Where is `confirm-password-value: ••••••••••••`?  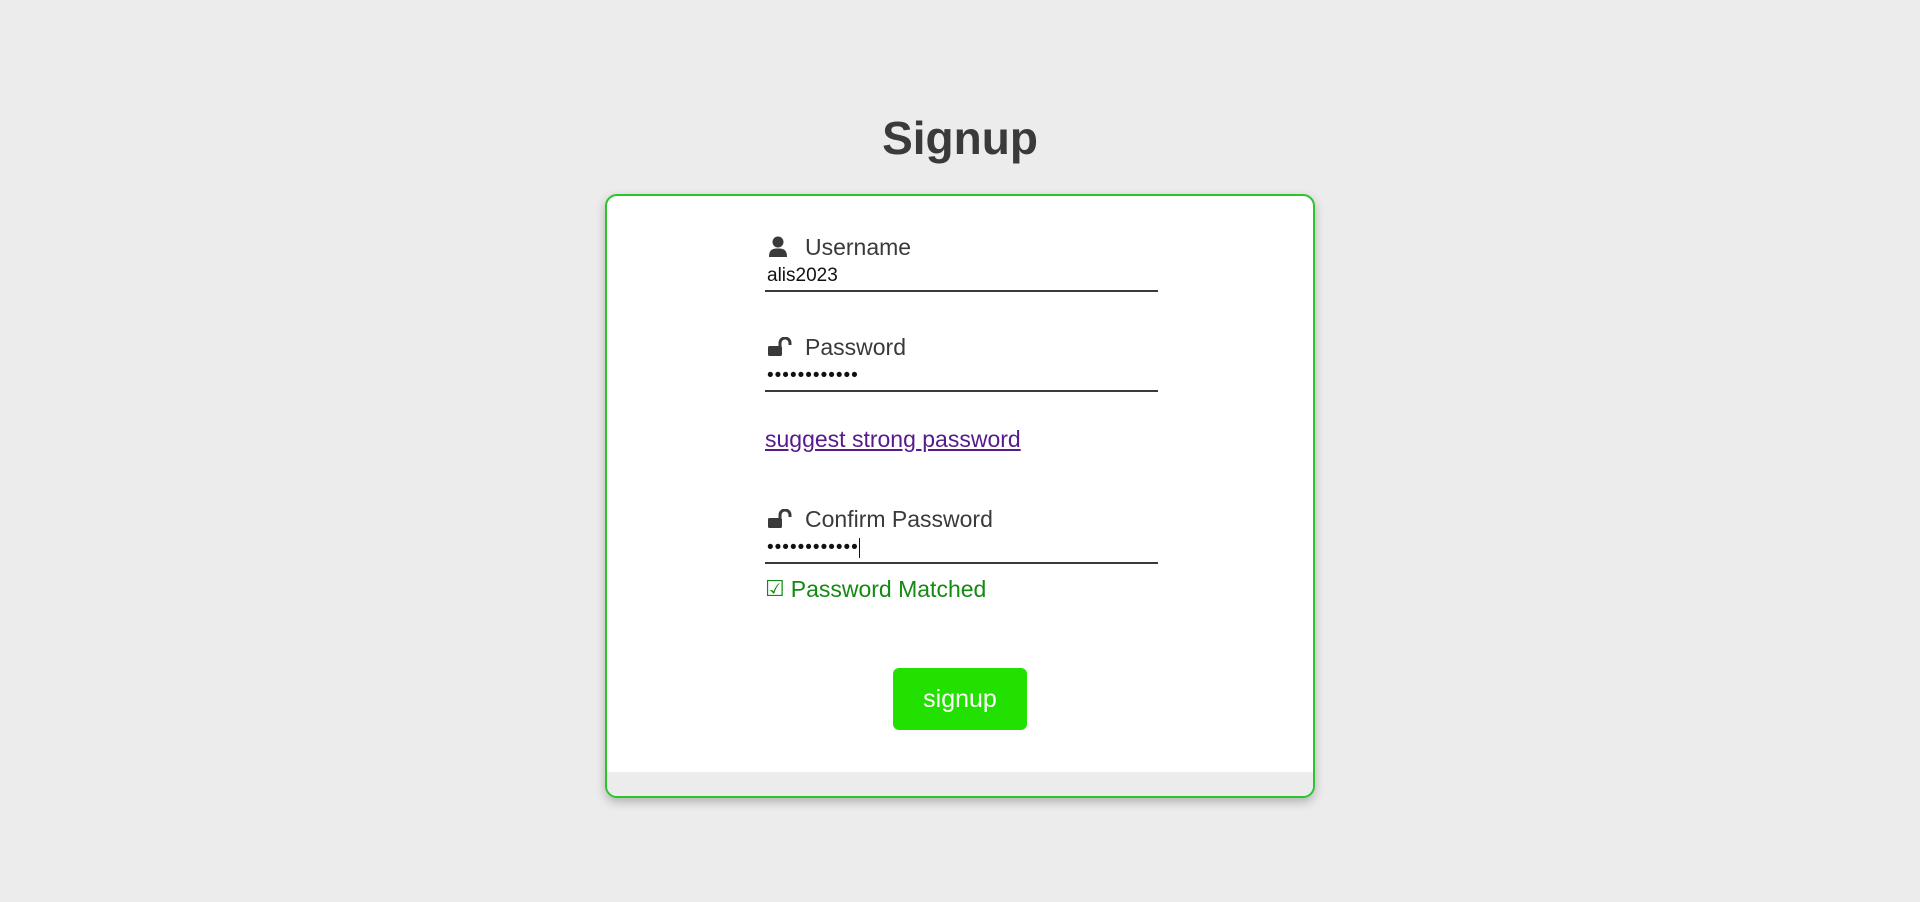 confirm-password-value: •••••••••••• is located at coordinates (813, 547).